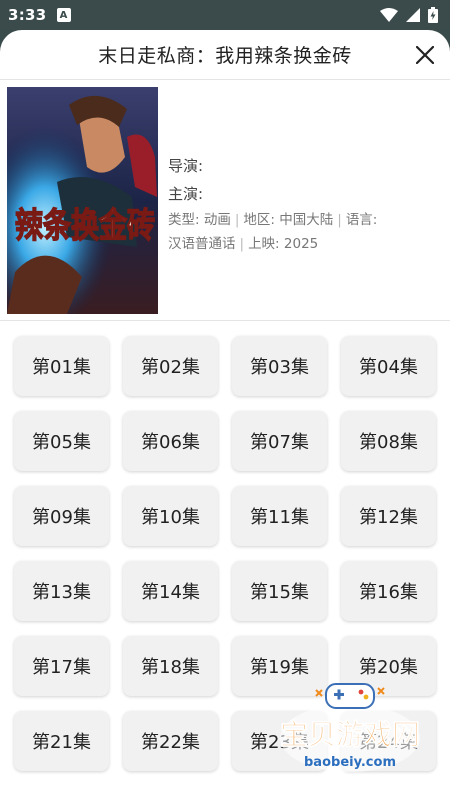 This screenshot has width=450, height=800. What do you see at coordinates (170, 441) in the screenshot?
I see `episode-button: 第06集` at bounding box center [170, 441].